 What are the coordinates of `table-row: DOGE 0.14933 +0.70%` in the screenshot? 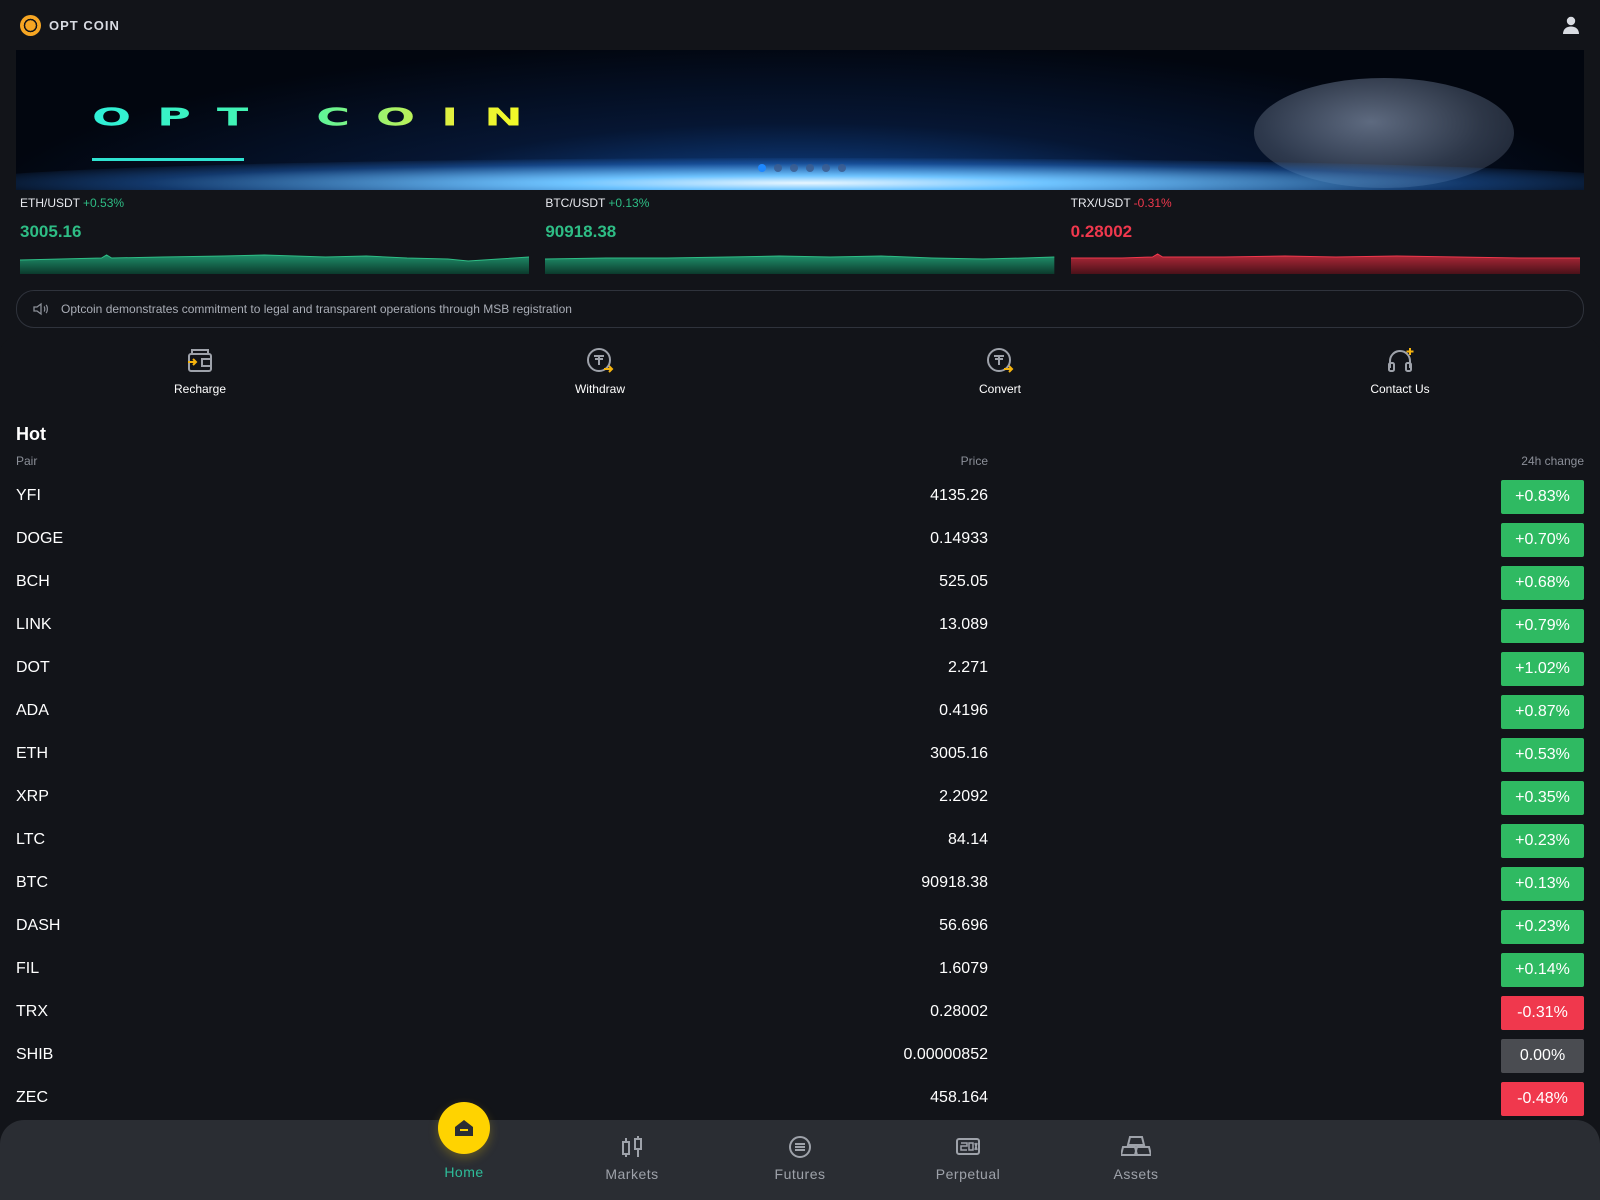 It's located at (800, 538).